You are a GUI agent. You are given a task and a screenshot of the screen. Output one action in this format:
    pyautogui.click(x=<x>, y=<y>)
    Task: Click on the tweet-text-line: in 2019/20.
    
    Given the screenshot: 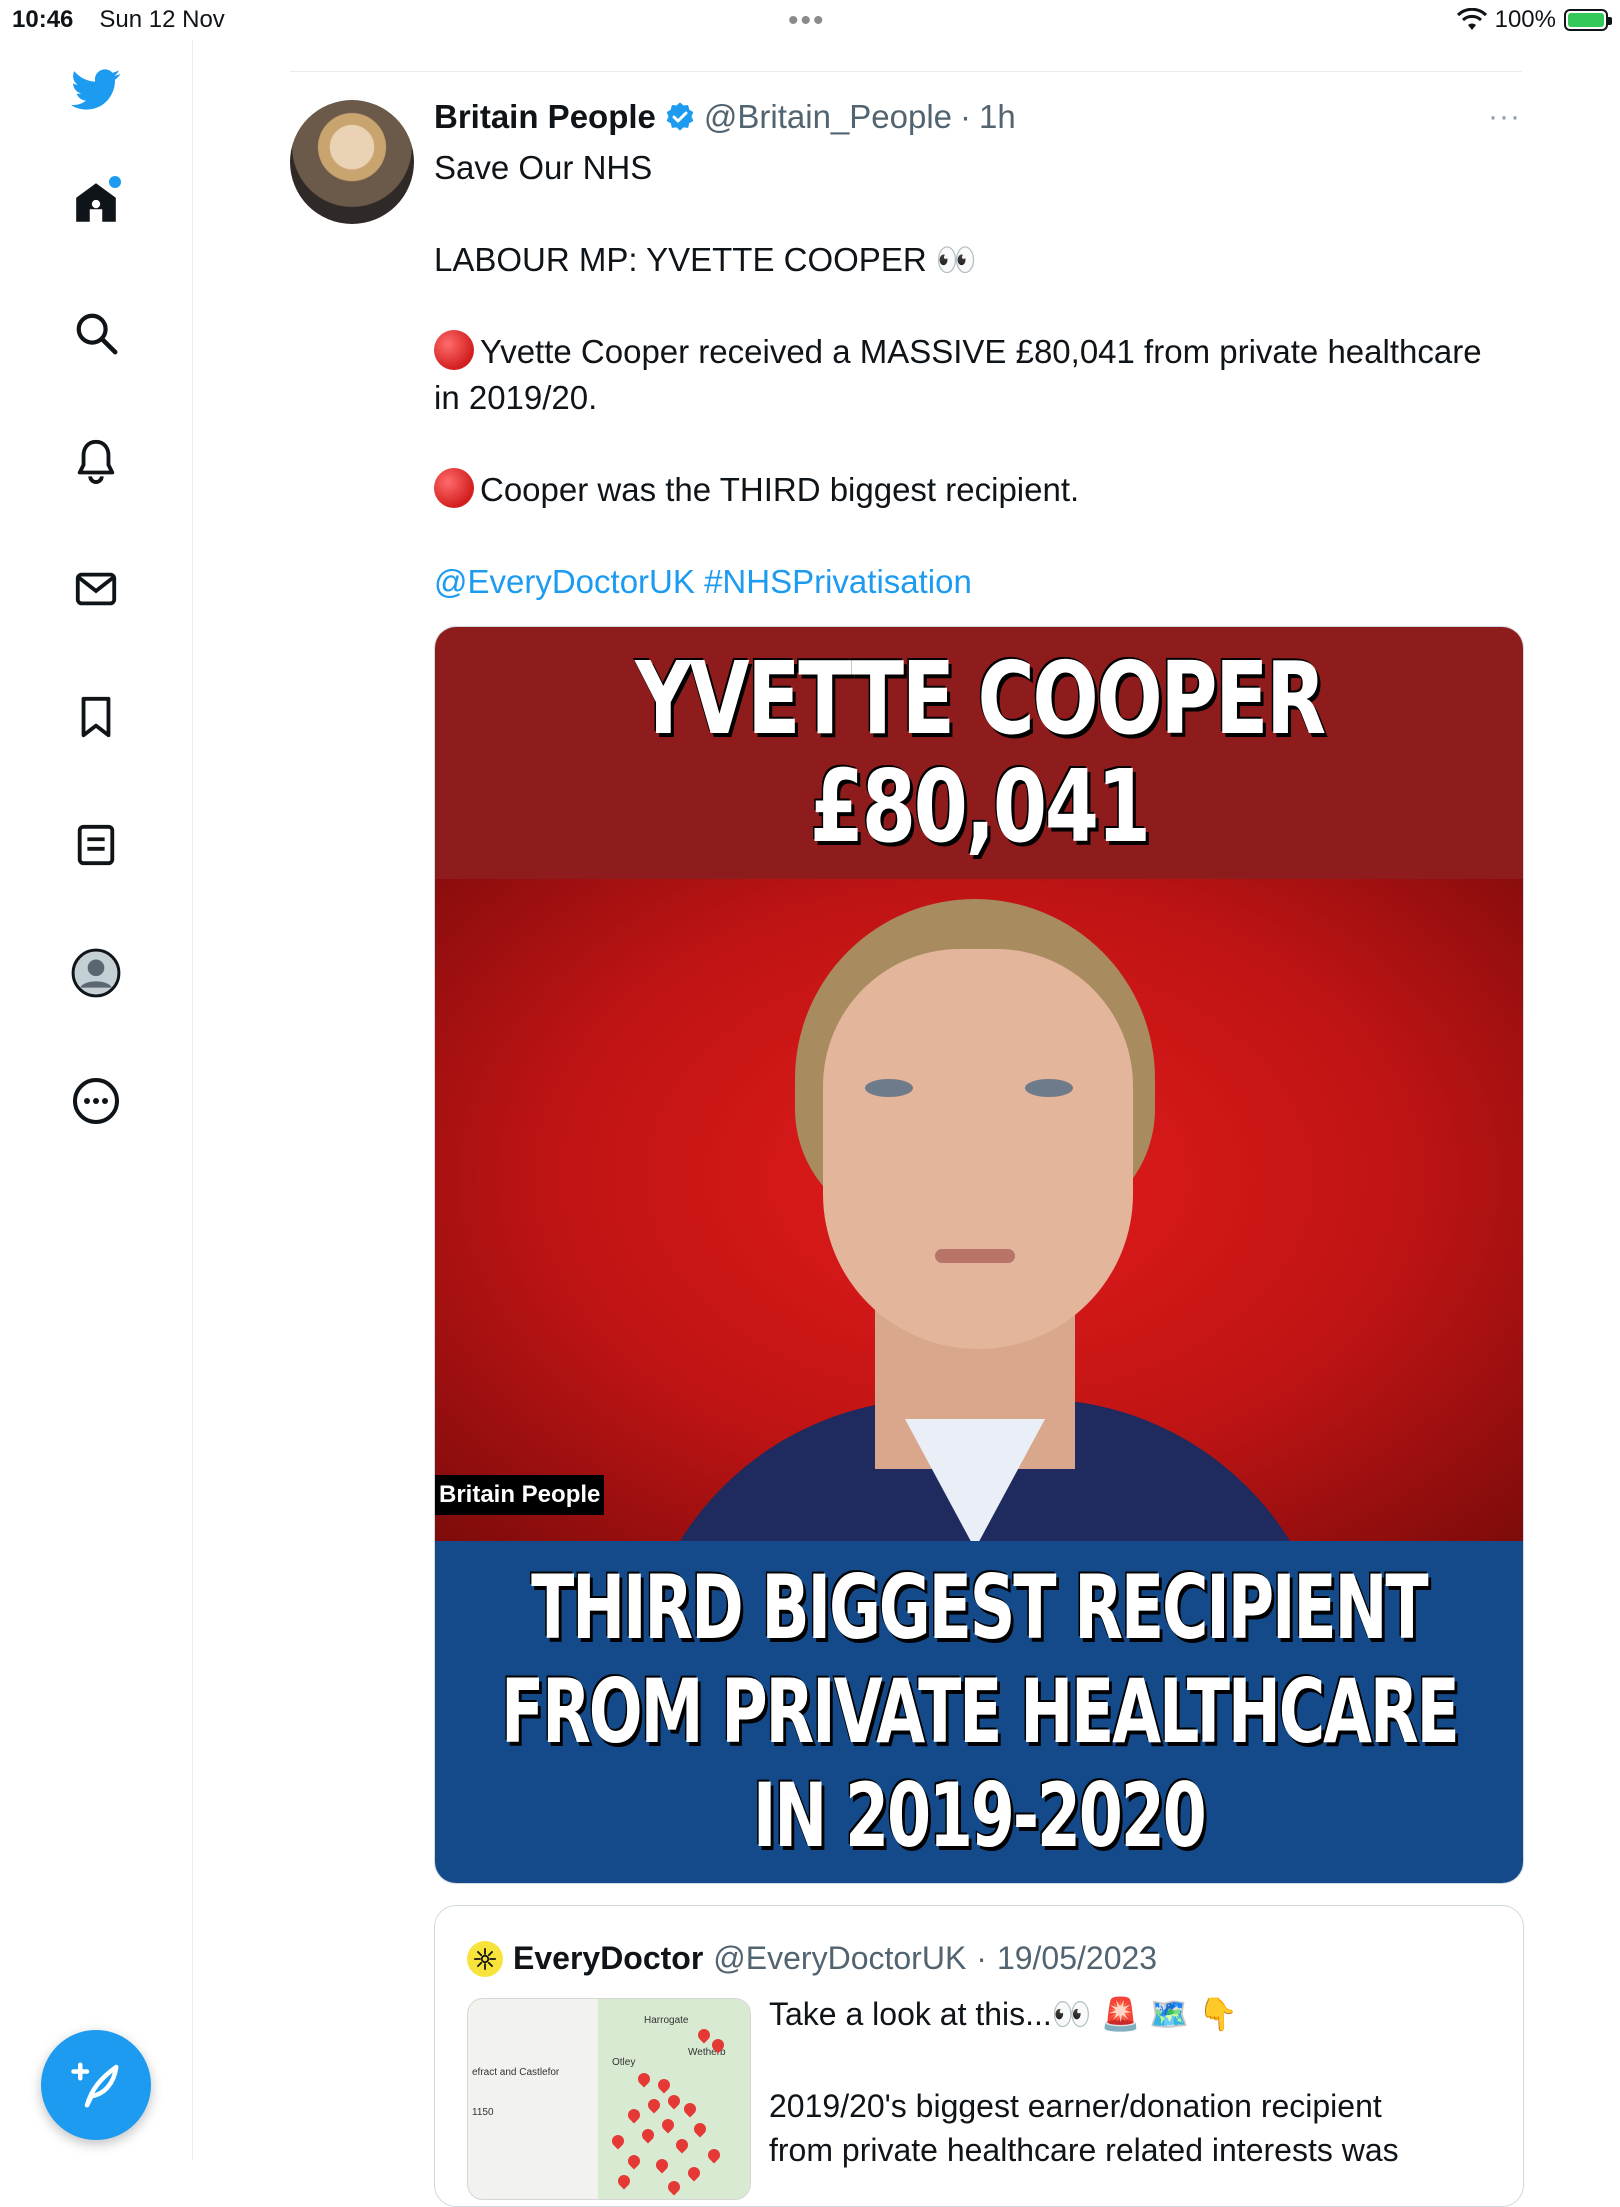 What is the action you would take?
    pyautogui.click(x=516, y=397)
    